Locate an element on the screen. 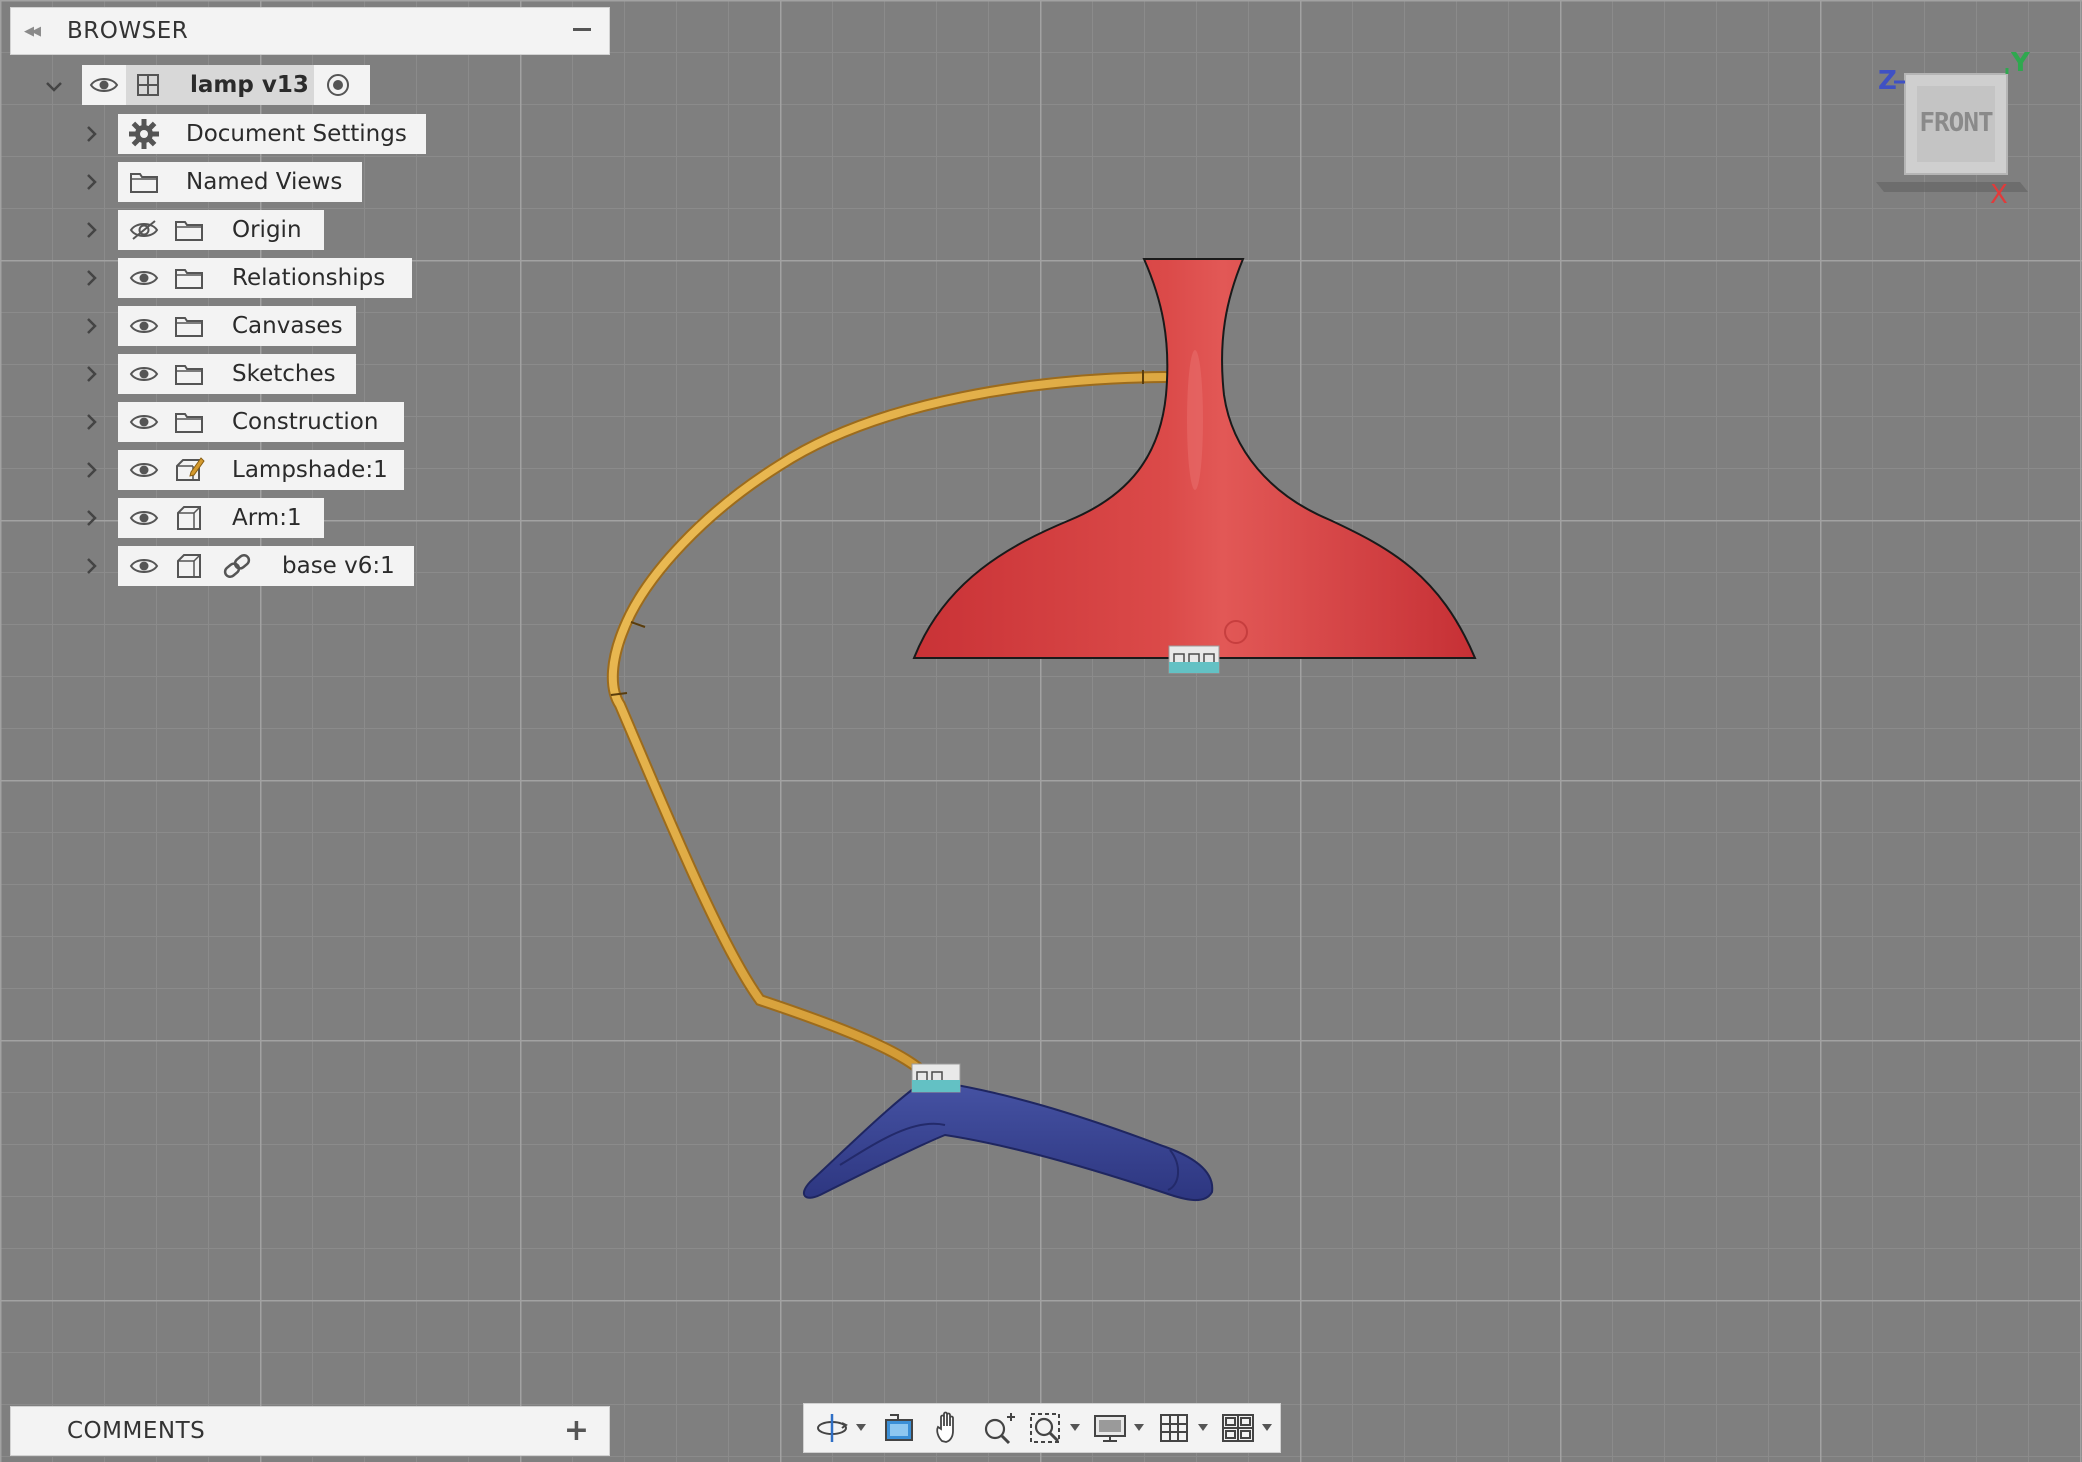  pan-icon is located at coordinates (949, 1428).